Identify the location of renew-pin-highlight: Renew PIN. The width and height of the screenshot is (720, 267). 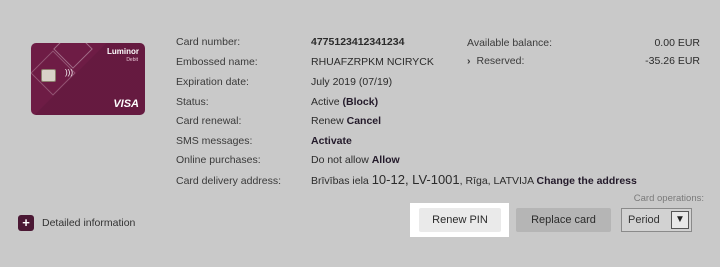
(459, 220).